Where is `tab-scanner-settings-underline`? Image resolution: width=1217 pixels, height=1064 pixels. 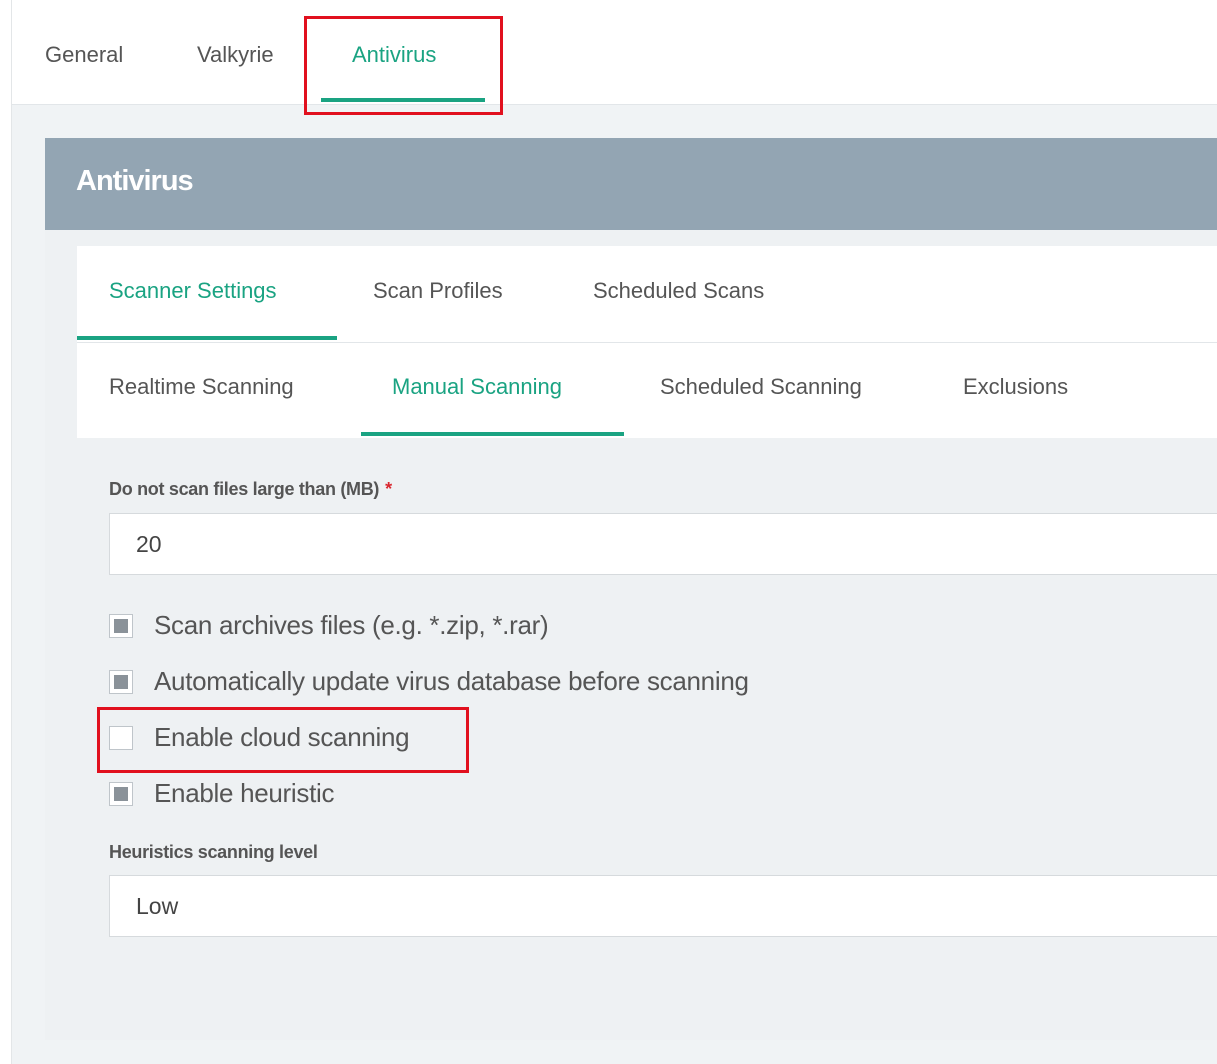
tab-scanner-settings-underline is located at coordinates (207, 338).